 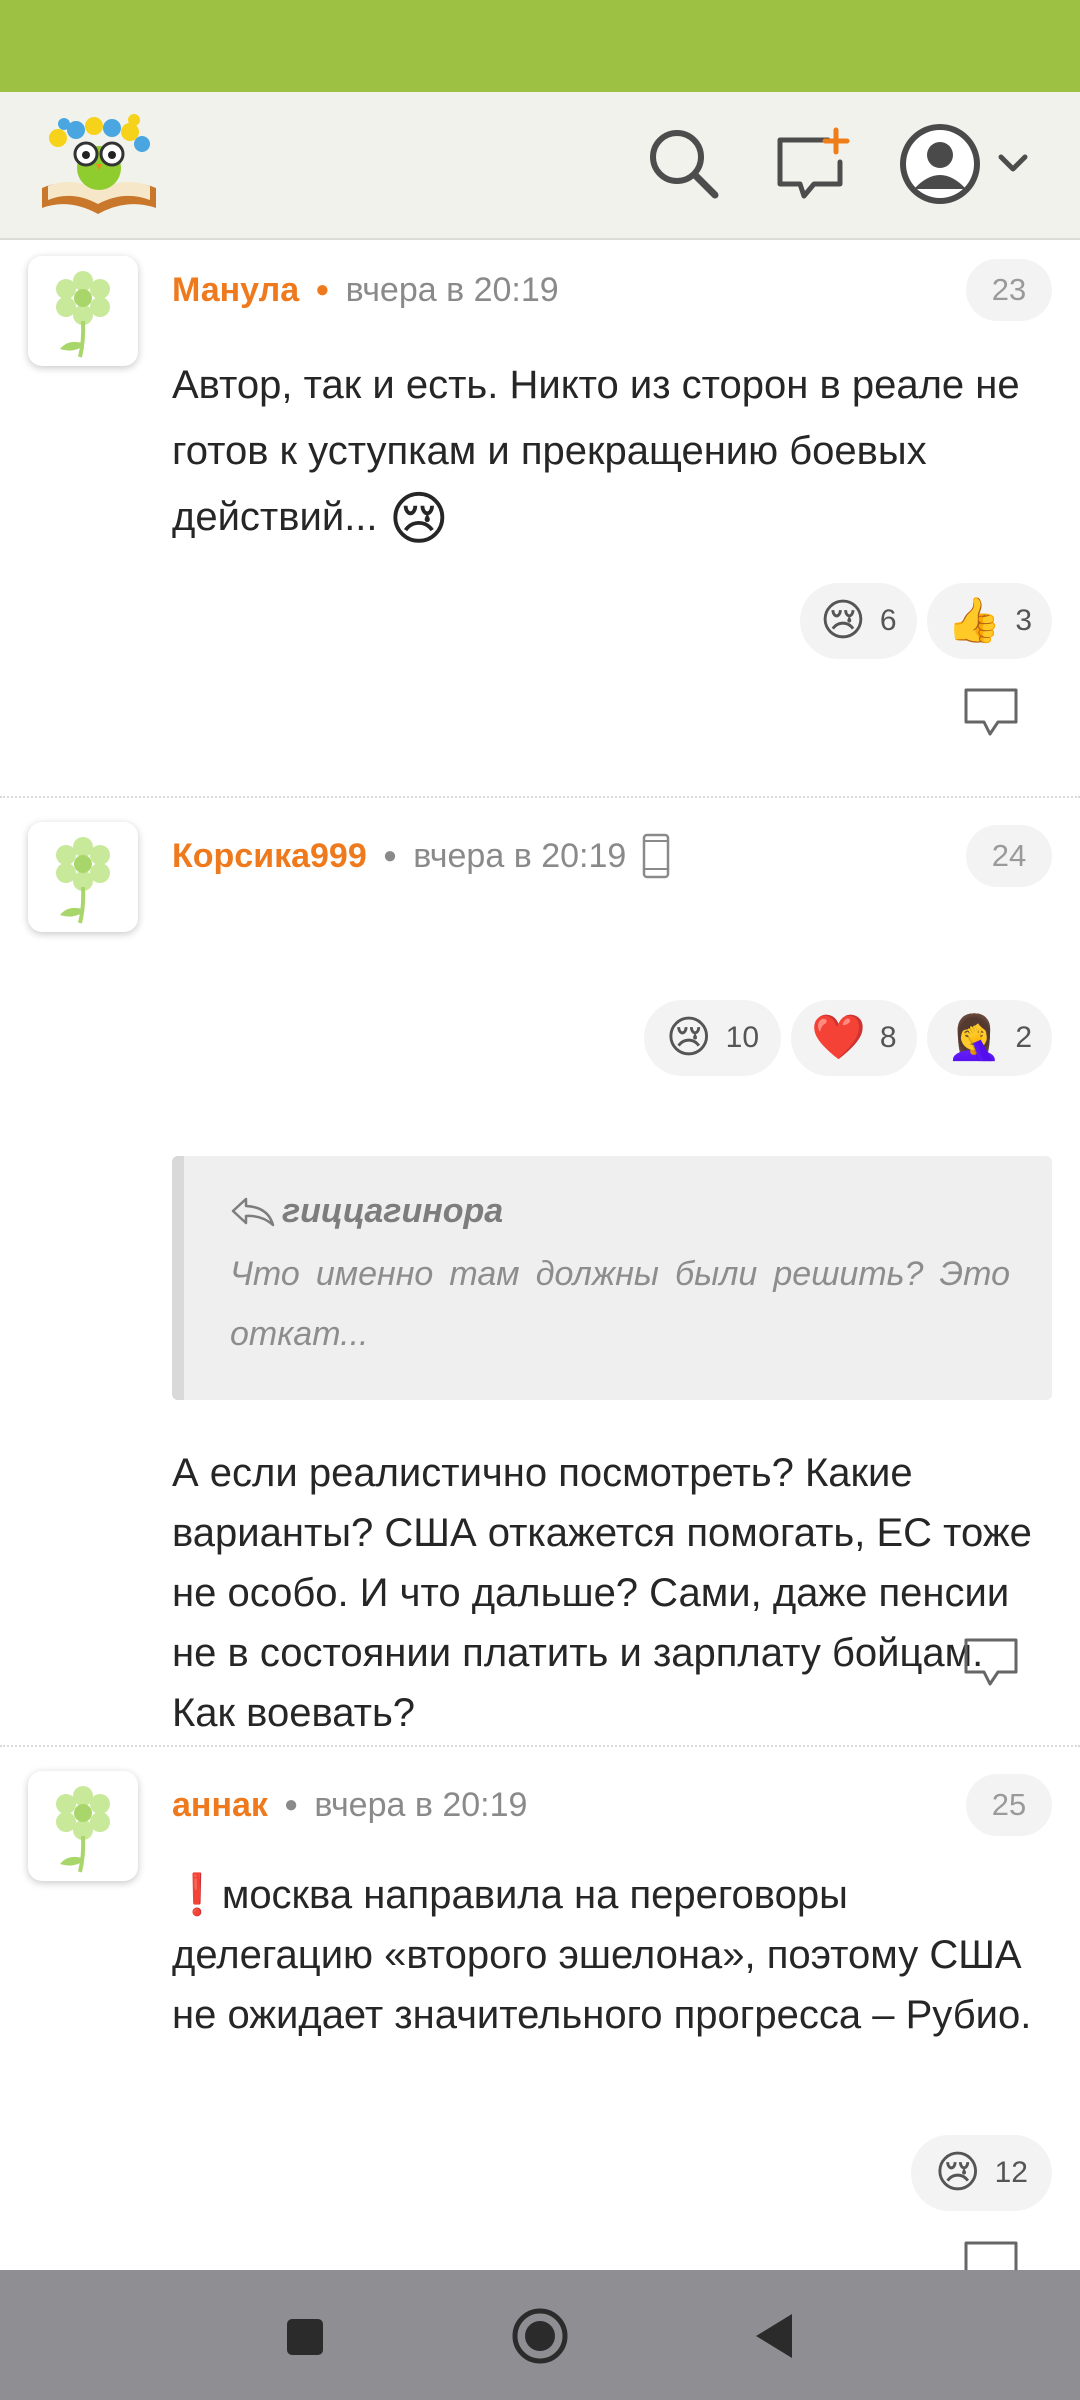 I want to click on reaction-count: 10, so click(x=742, y=1037).